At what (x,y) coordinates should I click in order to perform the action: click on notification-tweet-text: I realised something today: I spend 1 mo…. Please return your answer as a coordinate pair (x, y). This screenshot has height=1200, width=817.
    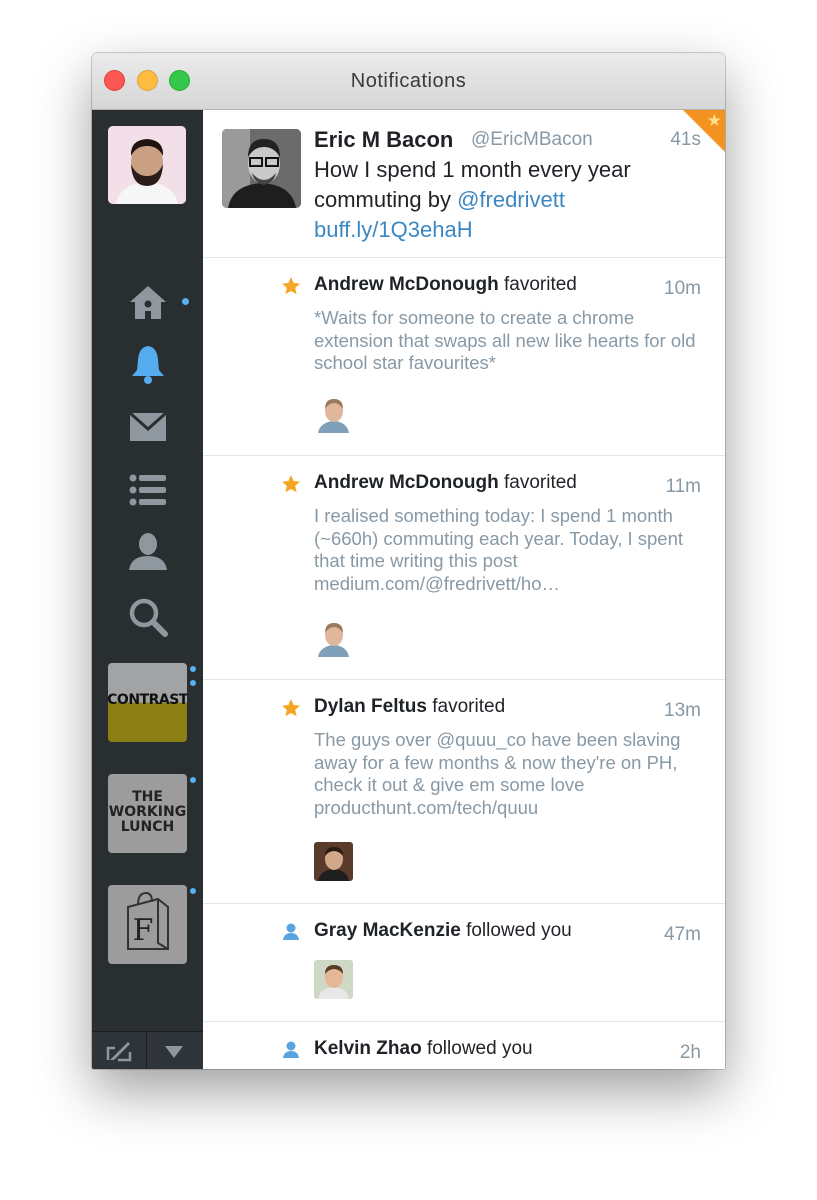
    Looking at the image, I should click on (499, 550).